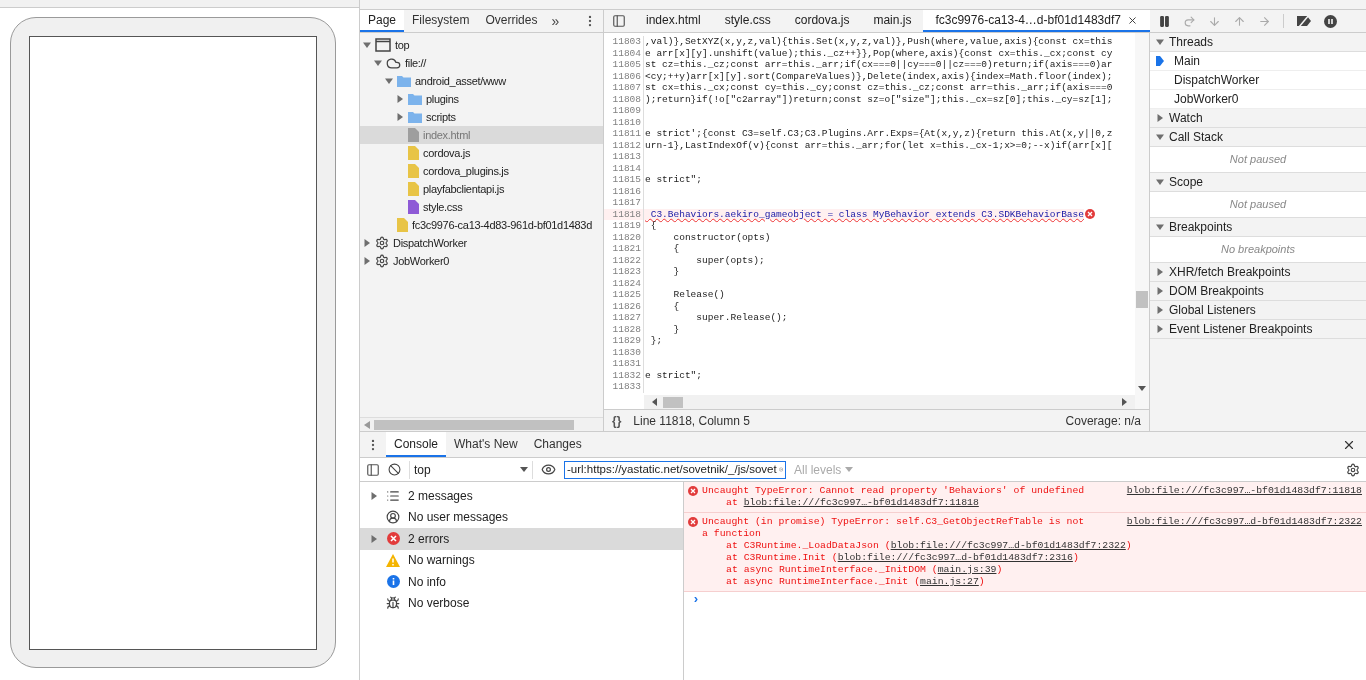 This screenshot has width=1366, height=680. Describe the element at coordinates (624, 387) in the screenshot. I see `line-number: 11833` at that location.